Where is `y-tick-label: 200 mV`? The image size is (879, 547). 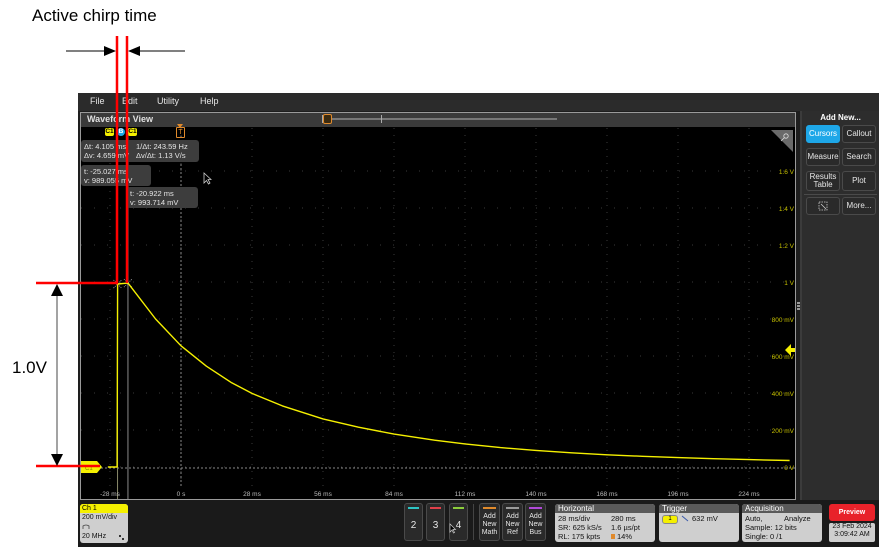
y-tick-label: 200 mV is located at coordinates (783, 431).